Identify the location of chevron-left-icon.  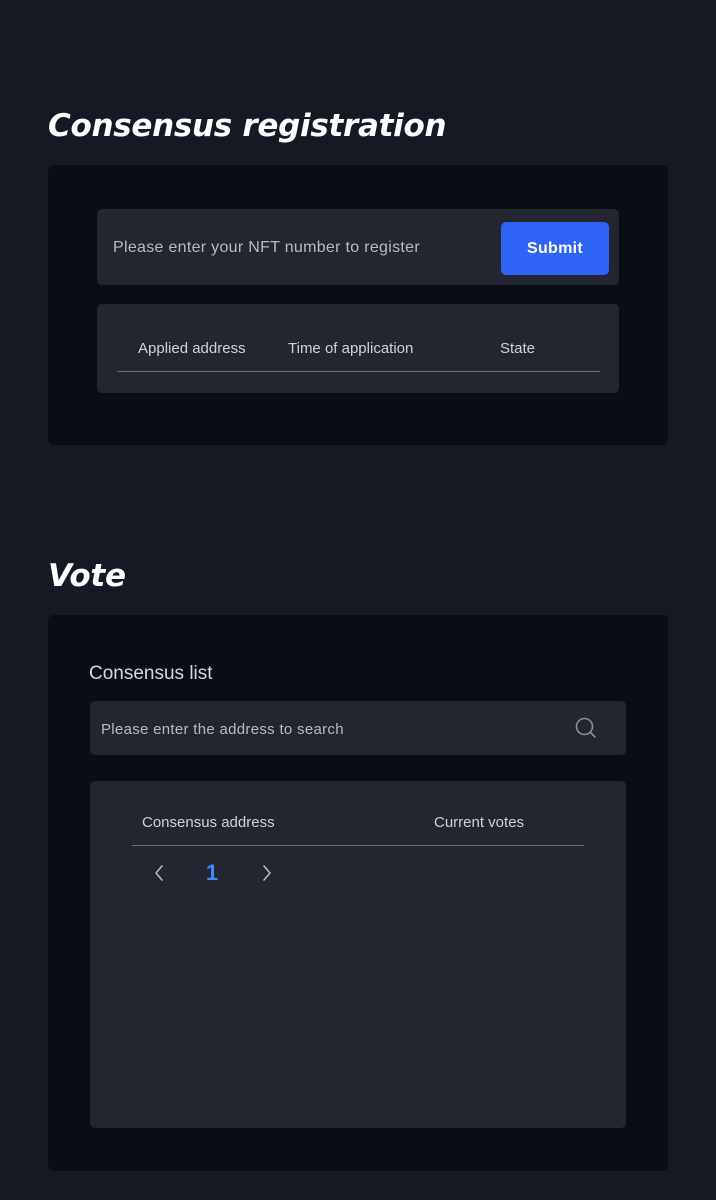
(159, 873).